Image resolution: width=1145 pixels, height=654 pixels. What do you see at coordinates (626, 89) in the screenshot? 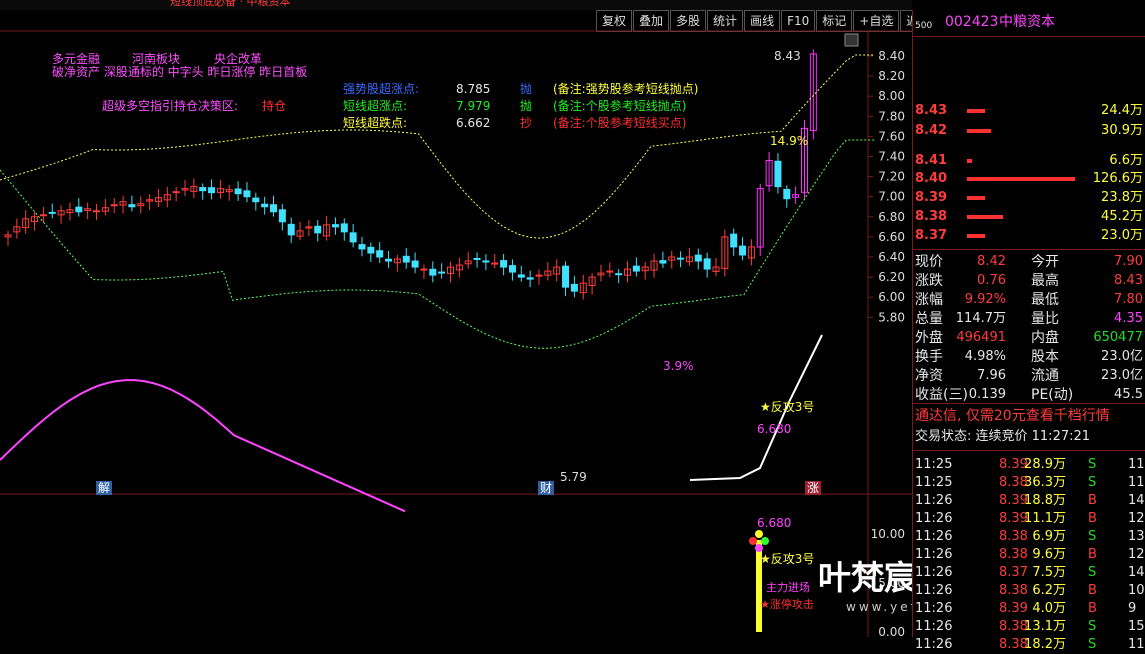
I see `signal-note: (备注:强势股参考短线抛点)` at bounding box center [626, 89].